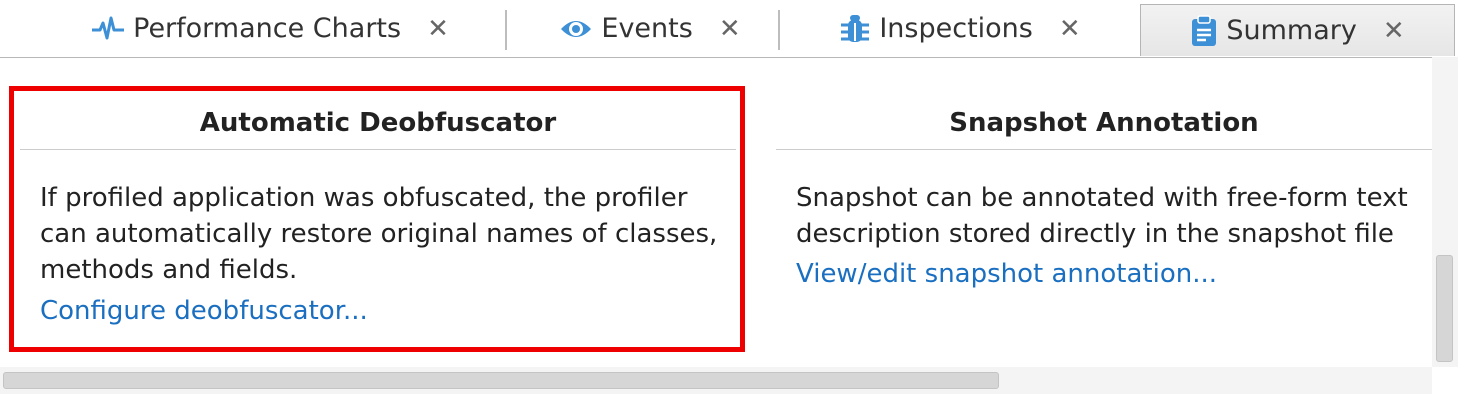  I want to click on horizontal-scrollbar, so click(716, 380).